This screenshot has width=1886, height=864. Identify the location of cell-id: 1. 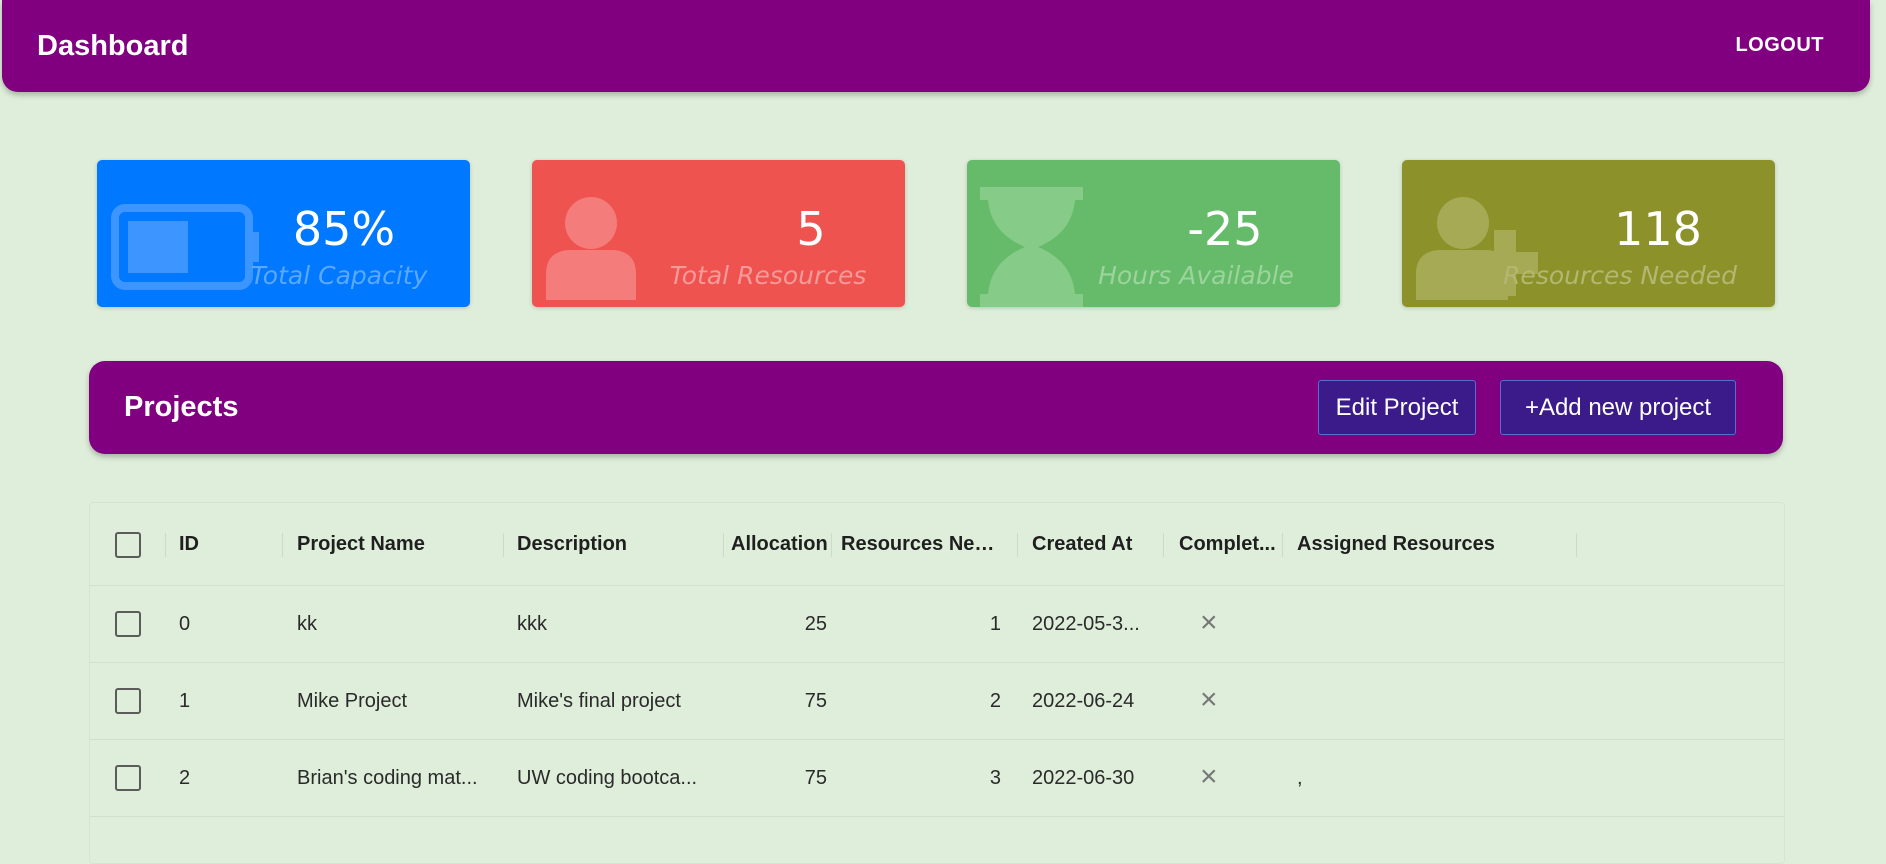
(185, 701).